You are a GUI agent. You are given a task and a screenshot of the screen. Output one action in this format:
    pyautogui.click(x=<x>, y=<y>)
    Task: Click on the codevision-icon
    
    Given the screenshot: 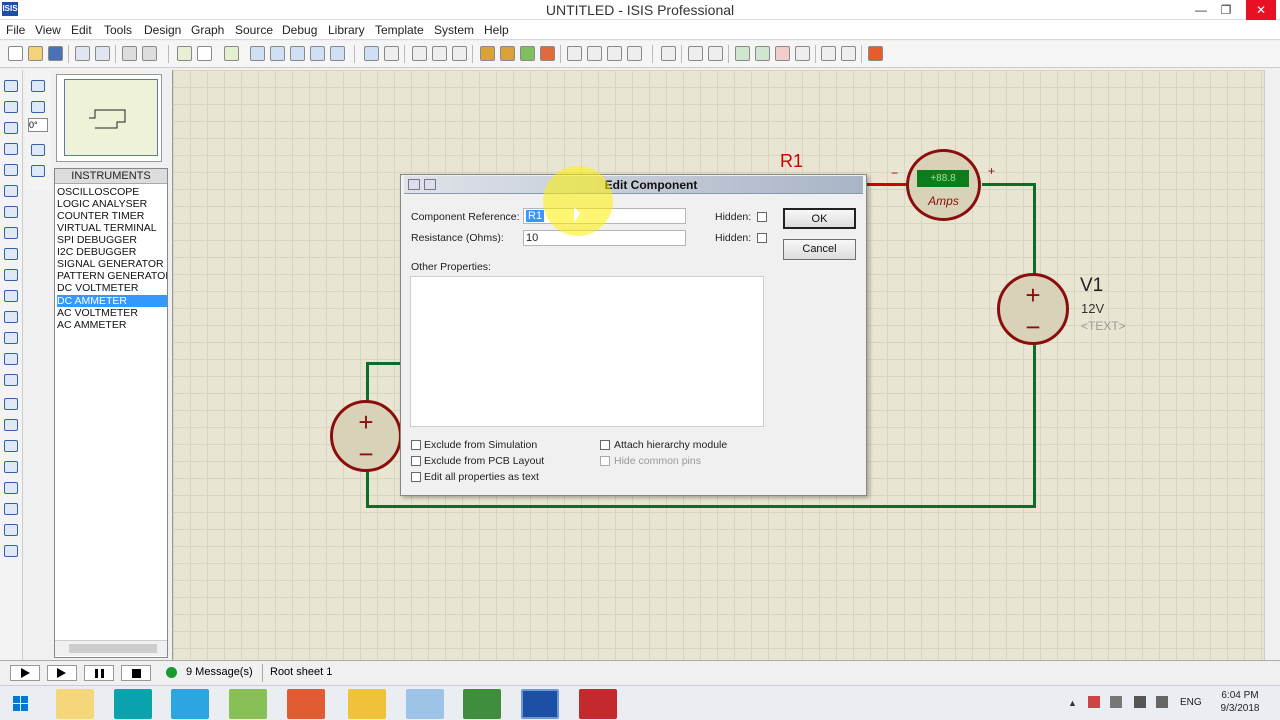 What is the action you would take?
    pyautogui.click(x=482, y=704)
    